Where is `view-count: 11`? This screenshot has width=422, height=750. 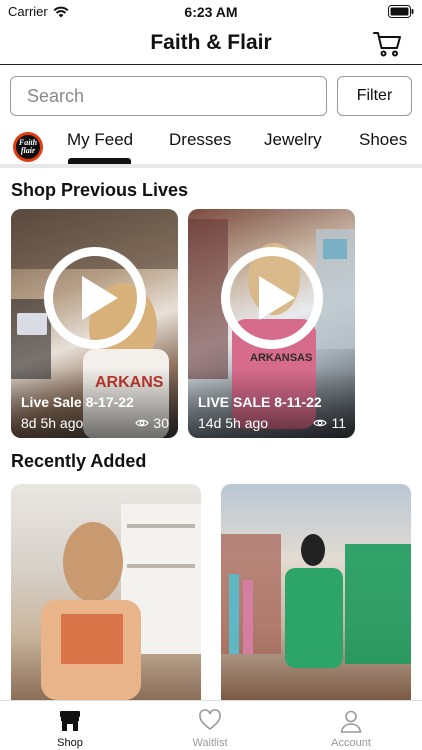
view-count: 11 is located at coordinates (329, 423).